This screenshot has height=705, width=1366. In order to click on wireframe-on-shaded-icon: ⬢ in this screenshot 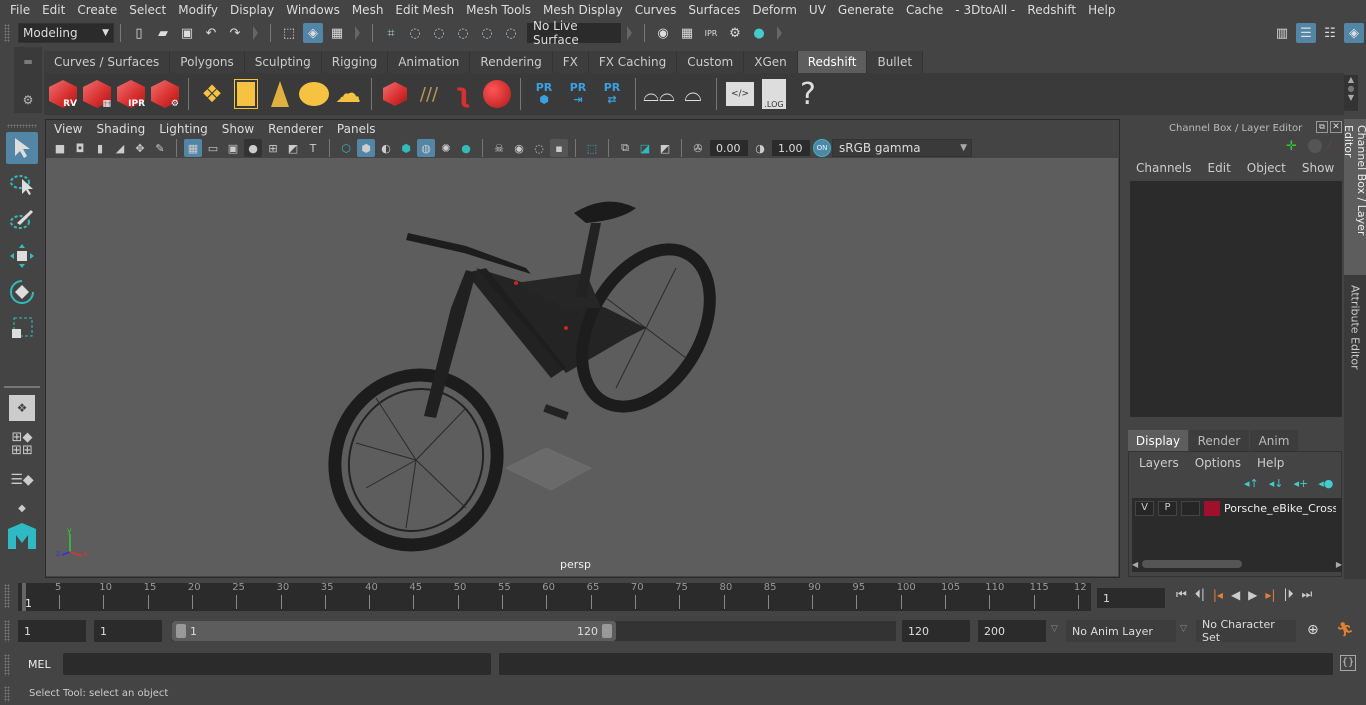, I will do `click(406, 148)`.